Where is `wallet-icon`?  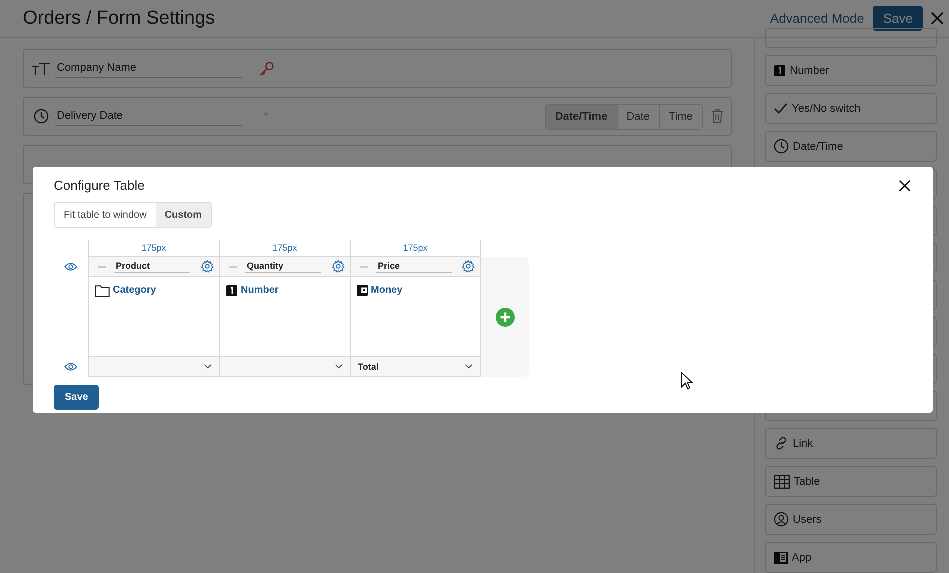 wallet-icon is located at coordinates (362, 290).